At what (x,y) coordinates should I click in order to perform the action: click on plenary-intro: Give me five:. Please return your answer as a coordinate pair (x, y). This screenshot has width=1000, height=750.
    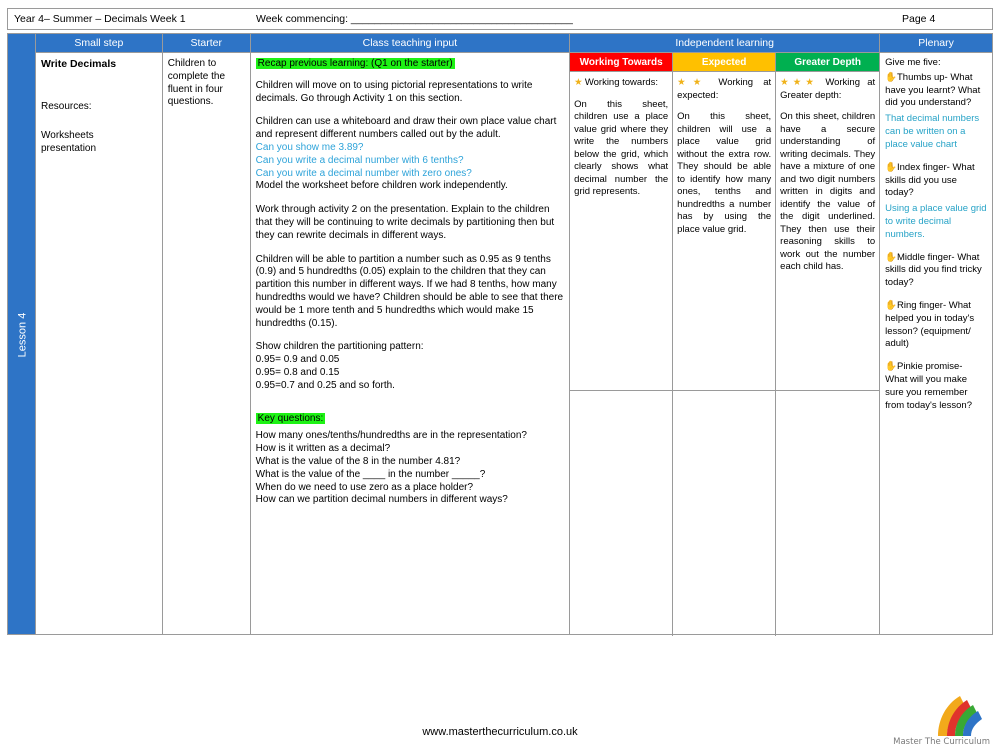
    Looking at the image, I should click on (913, 62).